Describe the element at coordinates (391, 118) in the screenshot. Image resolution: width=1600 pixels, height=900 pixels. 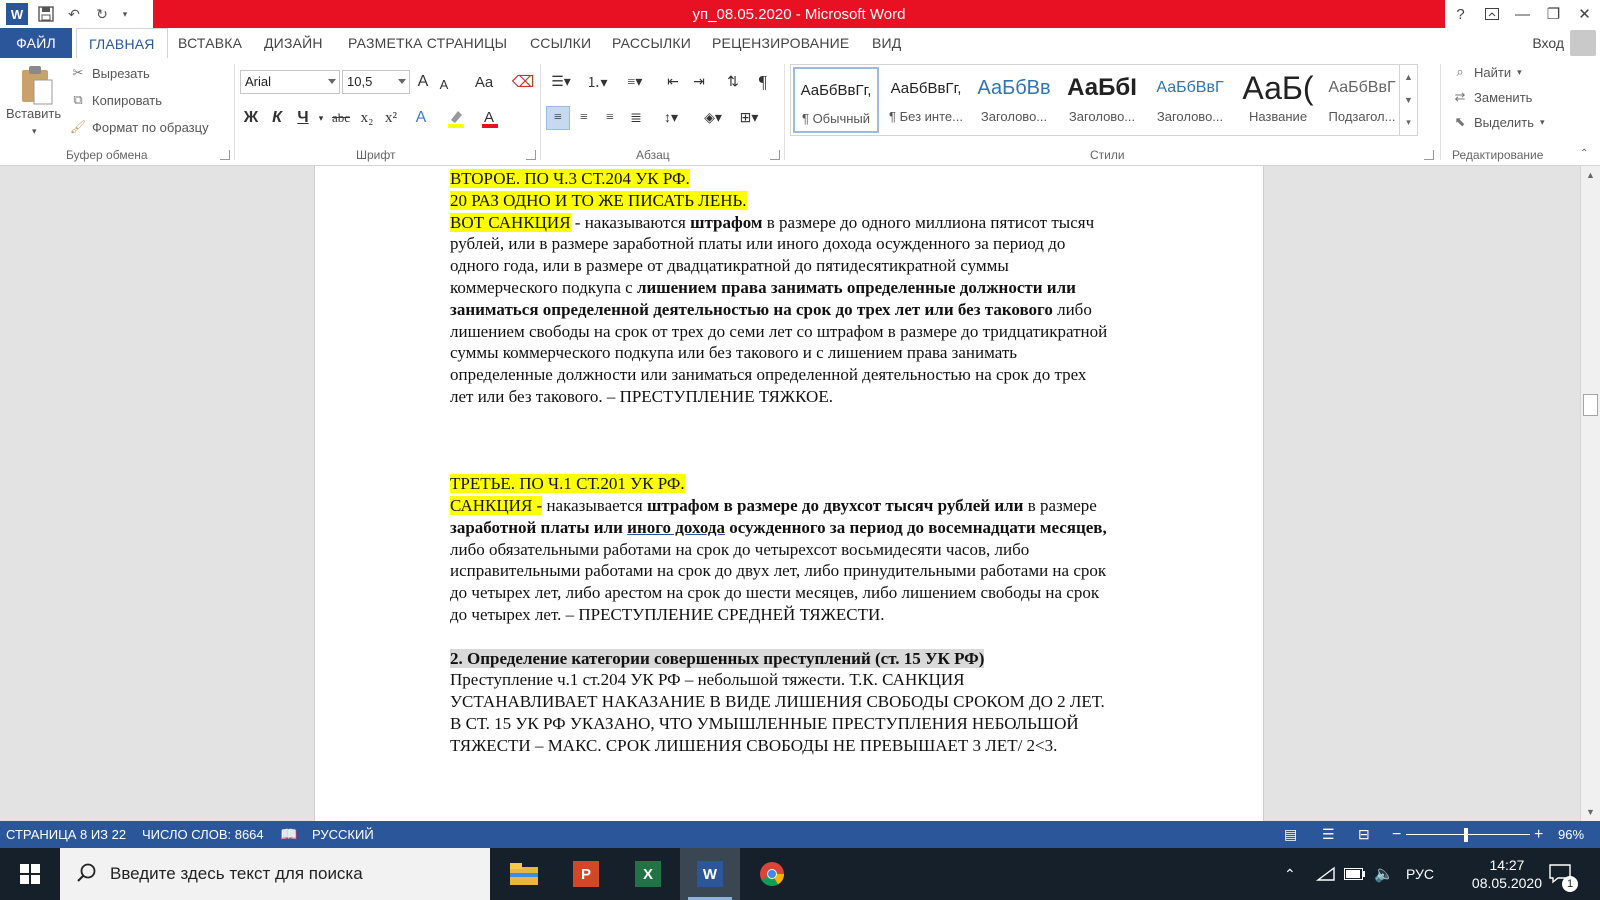
I see `superscript-button: x²` at that location.